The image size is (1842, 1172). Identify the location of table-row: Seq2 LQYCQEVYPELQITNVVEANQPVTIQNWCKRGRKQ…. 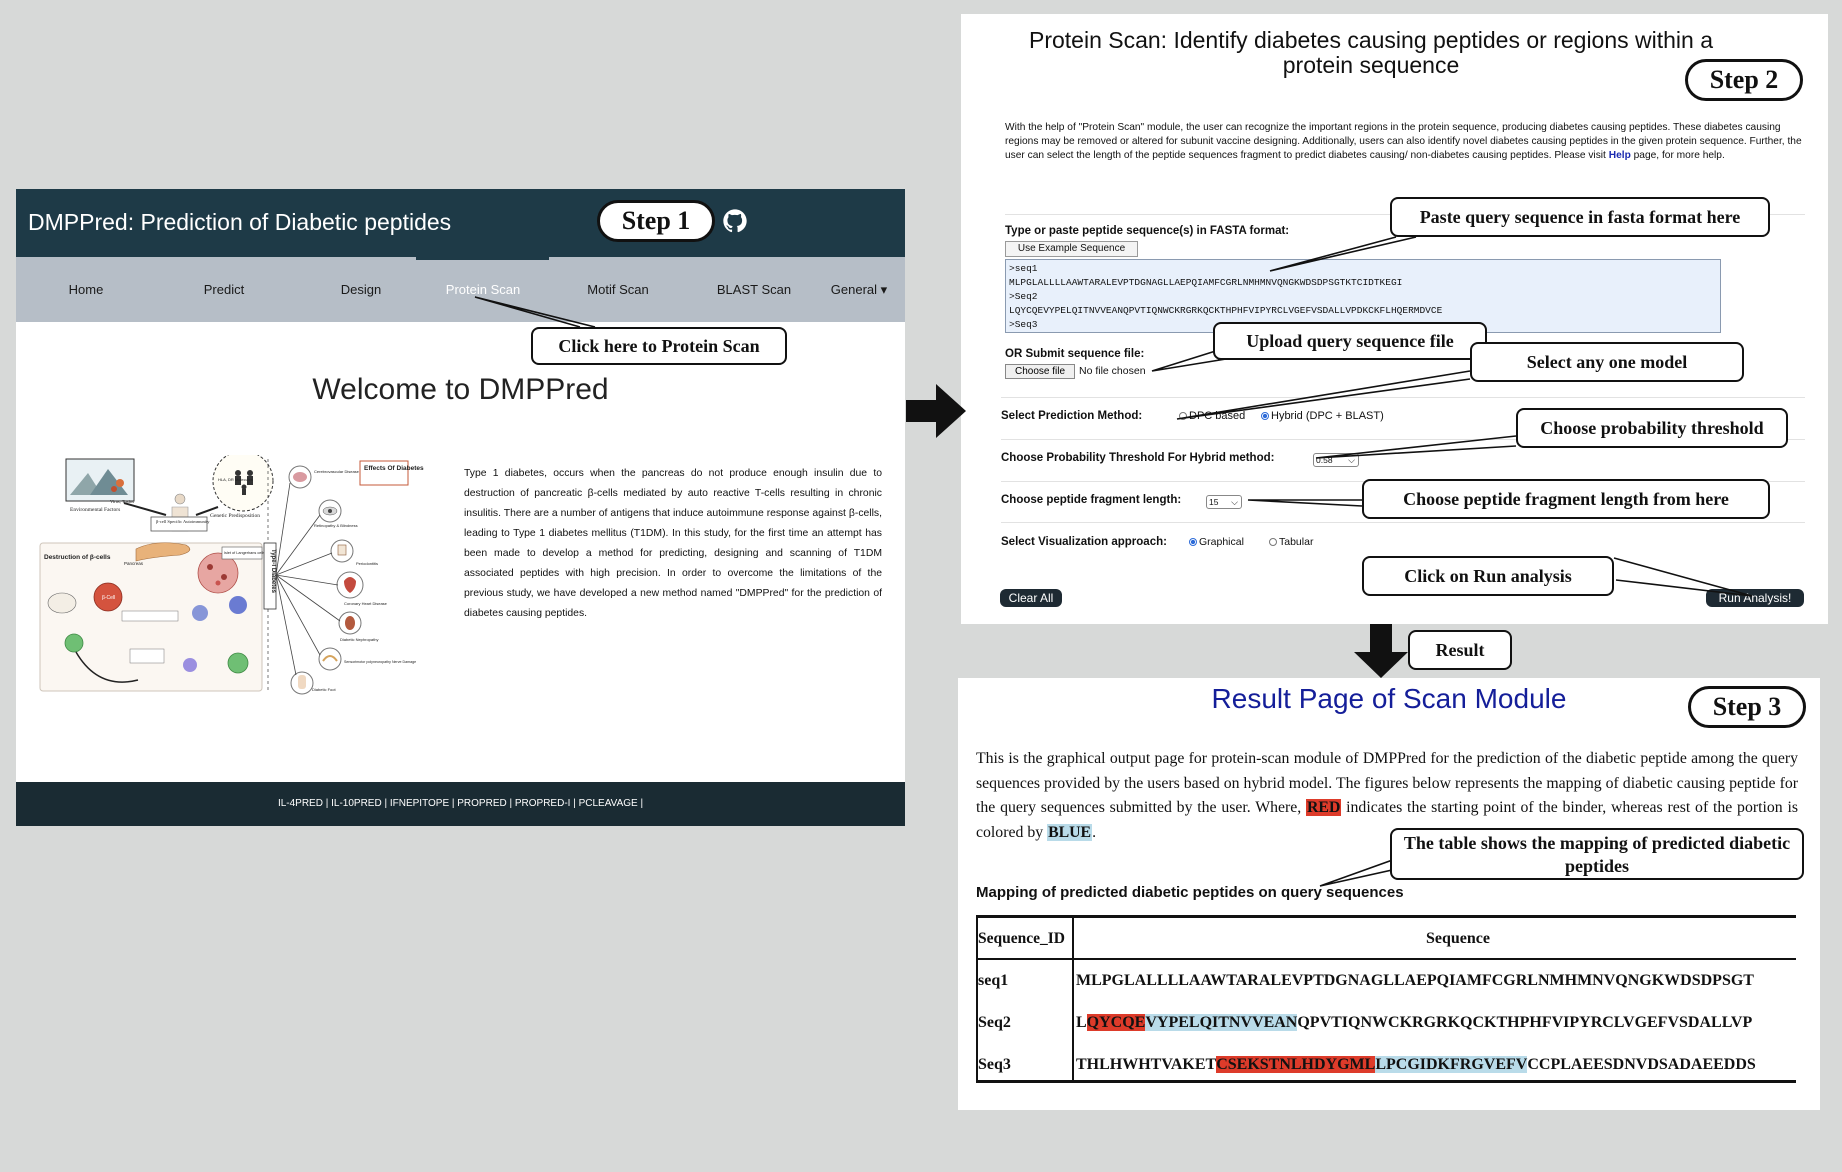
(1386, 1023).